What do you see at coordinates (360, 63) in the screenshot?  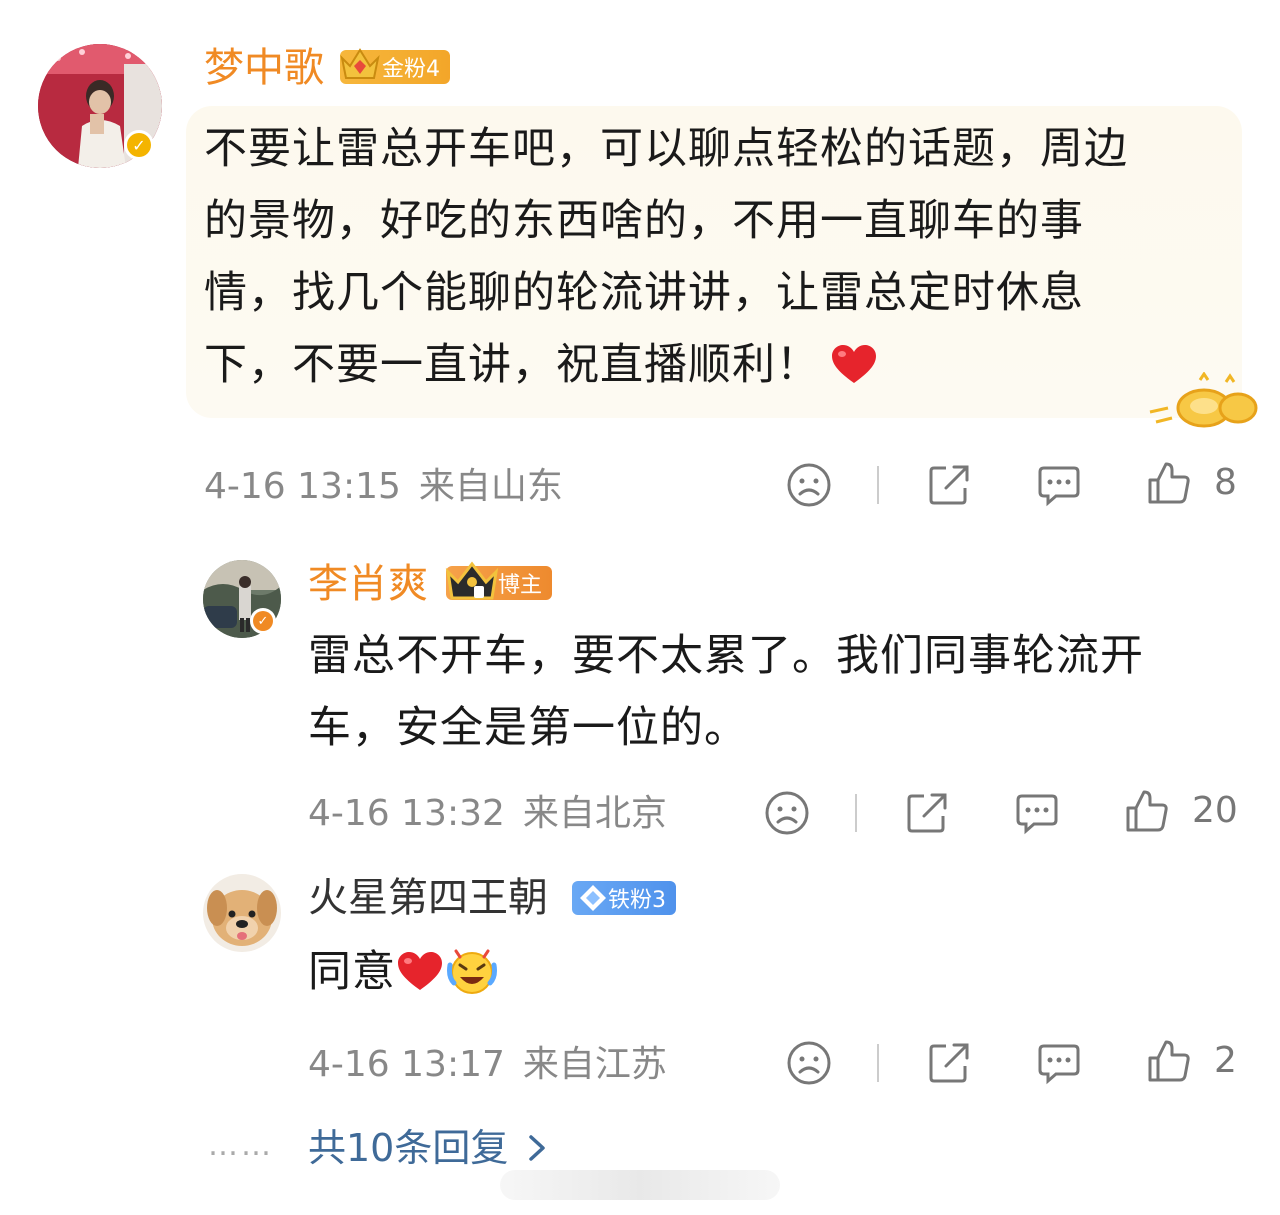 I see `crown-diamond-icon` at bounding box center [360, 63].